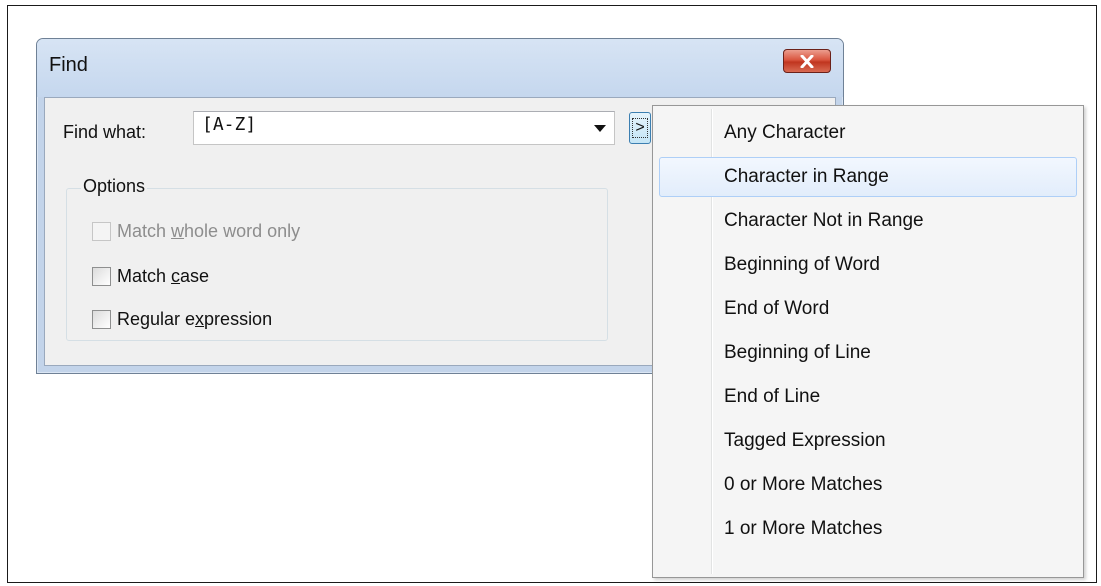 The height and width of the screenshot is (586, 1101). What do you see at coordinates (114, 186) in the screenshot?
I see `options-legend: Options` at bounding box center [114, 186].